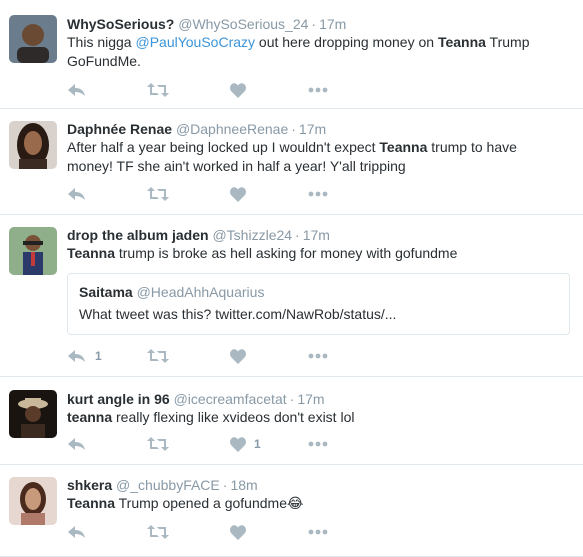 The height and width of the screenshot is (557, 583). I want to click on tweet-header: shkera @_chubbyFACE · 18m, so click(162, 485).